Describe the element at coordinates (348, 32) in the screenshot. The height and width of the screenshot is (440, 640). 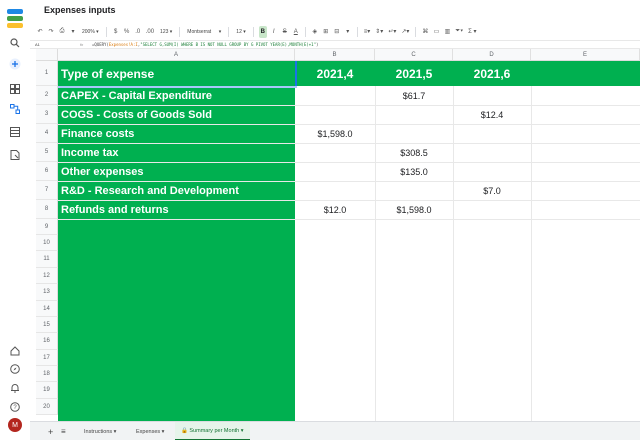
I see `merge-dropdown-icon: ▾` at that location.